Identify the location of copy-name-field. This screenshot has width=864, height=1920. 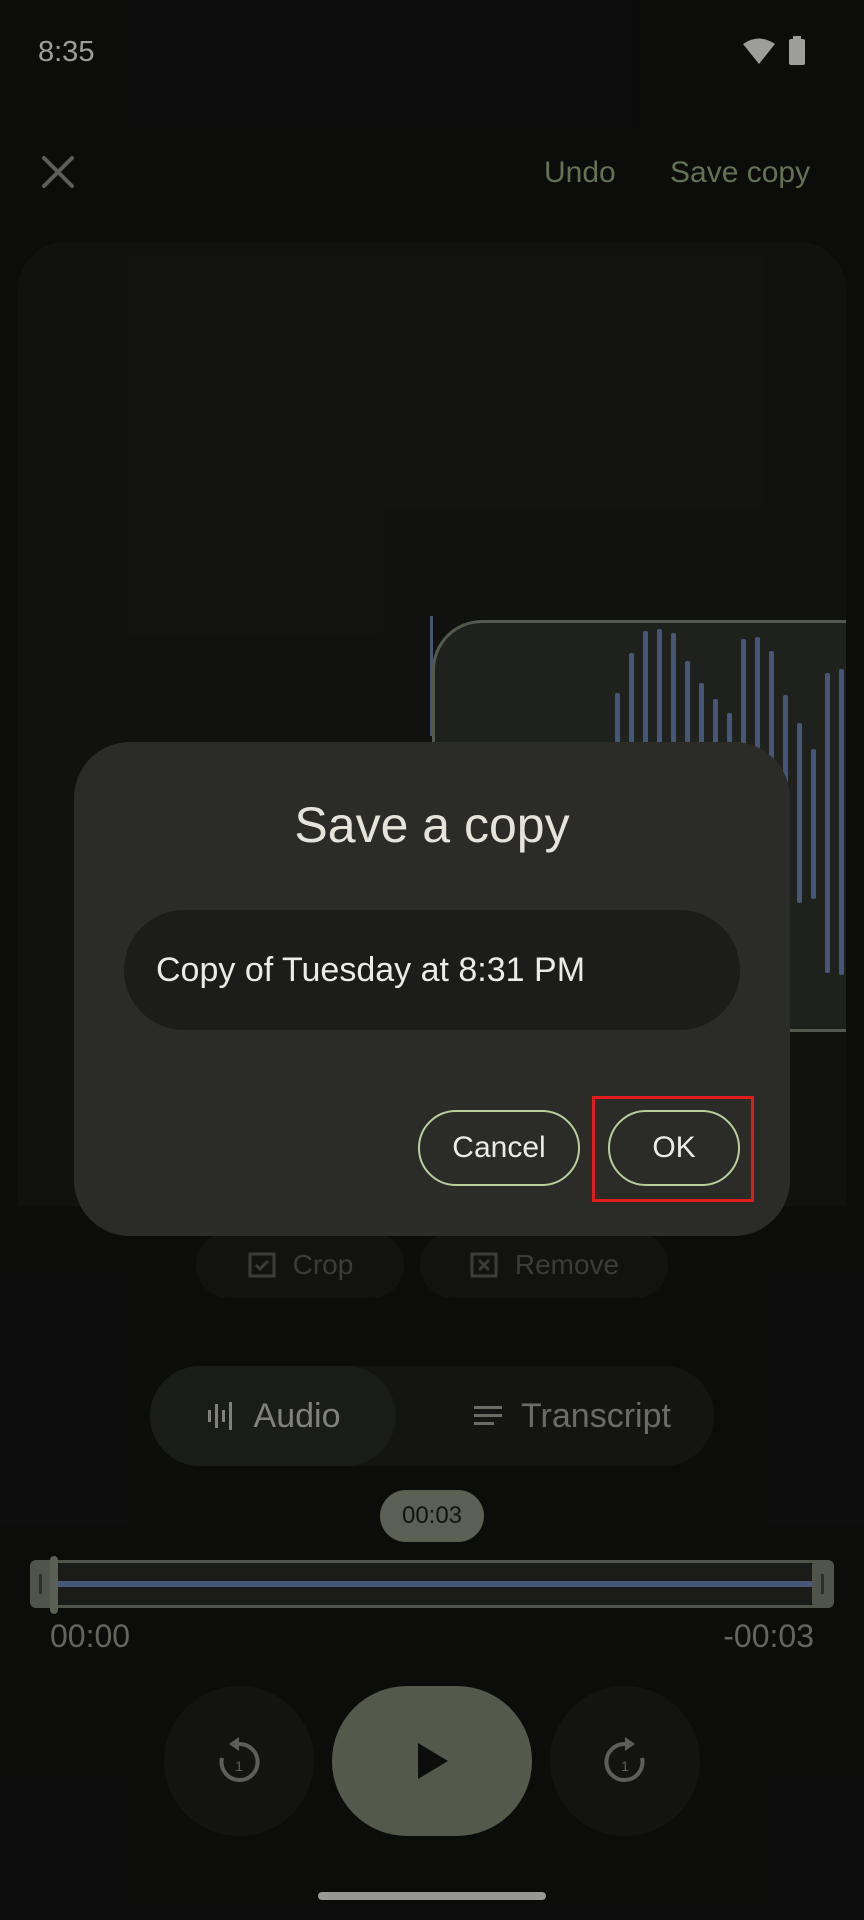
(432, 970).